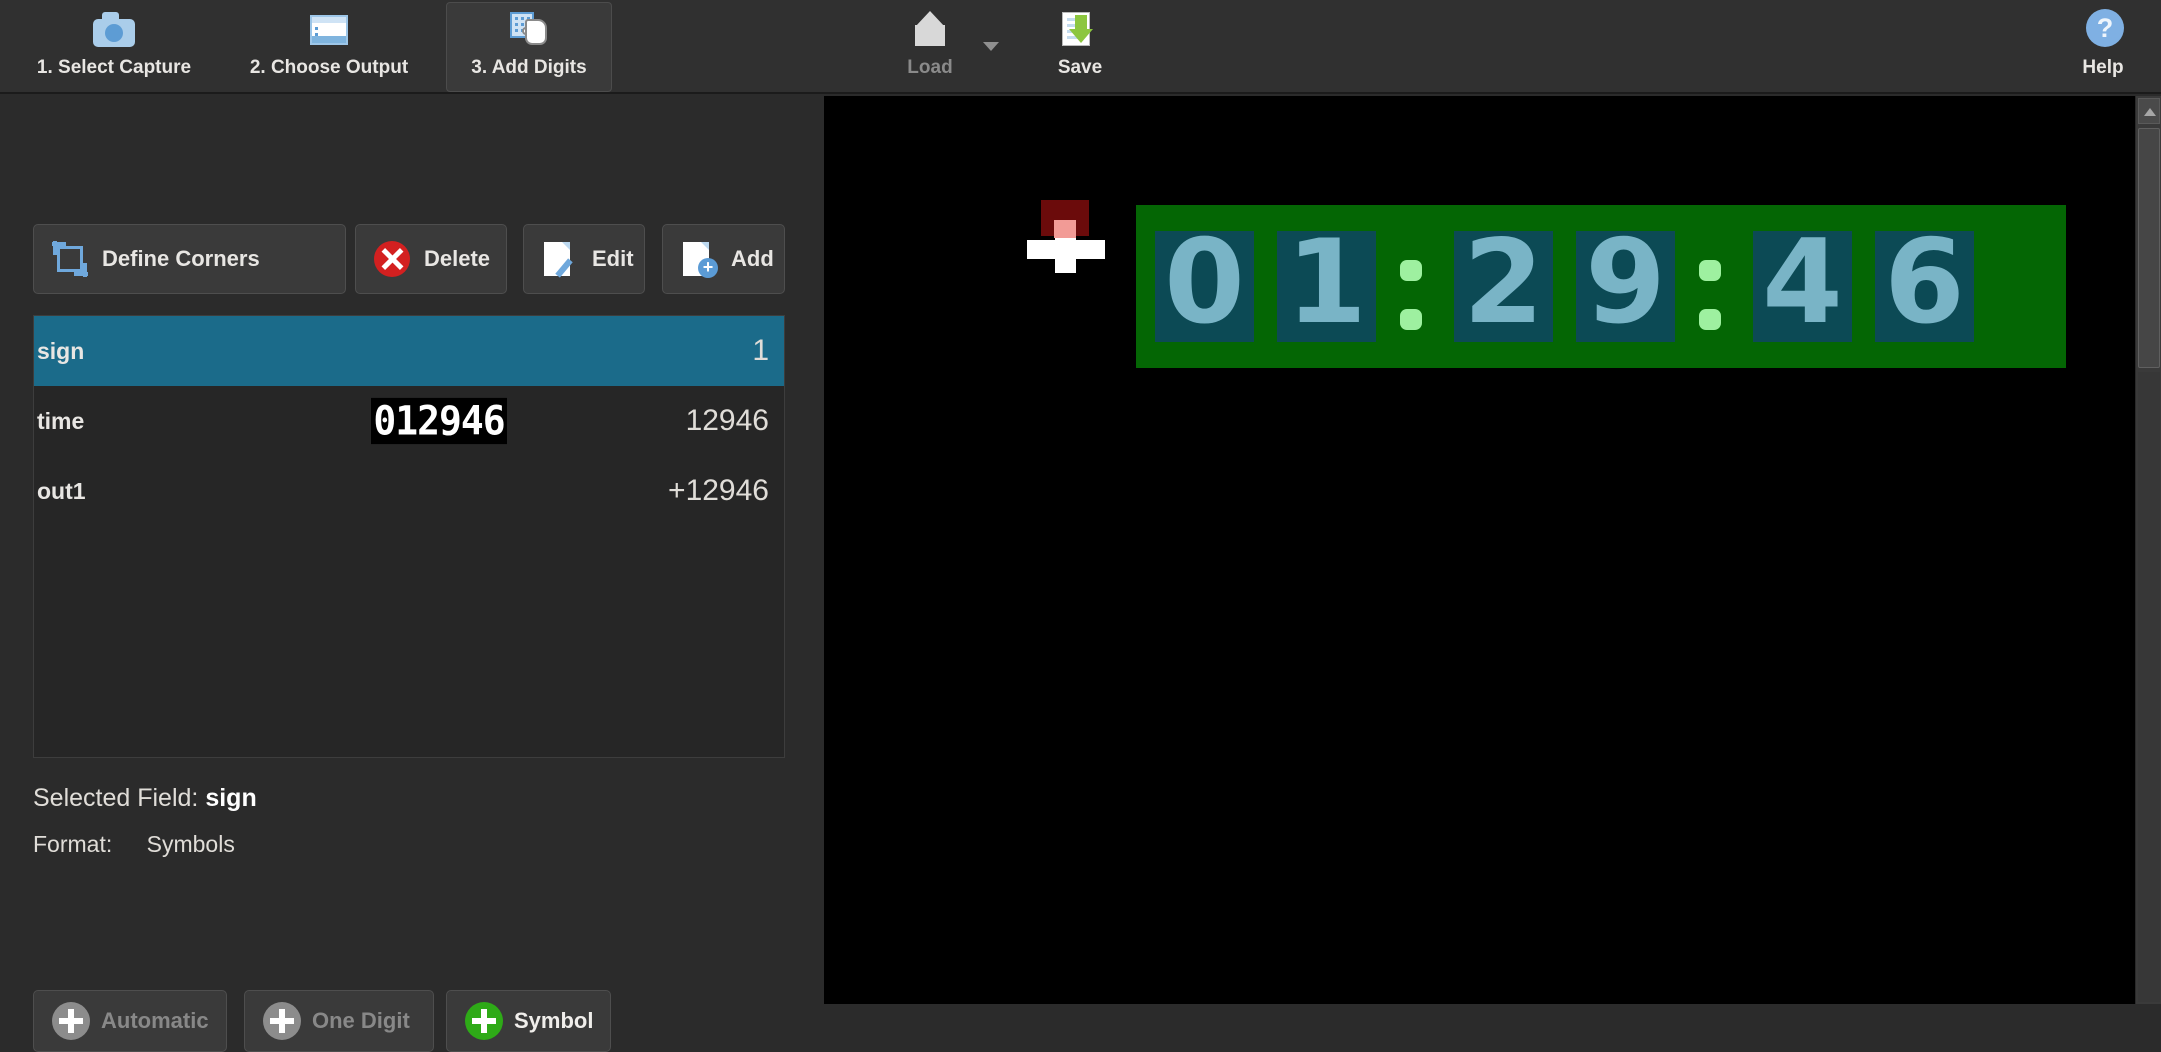 The width and height of the screenshot is (2161, 1052). I want to click on scrollbar-thumb, so click(2149, 248).